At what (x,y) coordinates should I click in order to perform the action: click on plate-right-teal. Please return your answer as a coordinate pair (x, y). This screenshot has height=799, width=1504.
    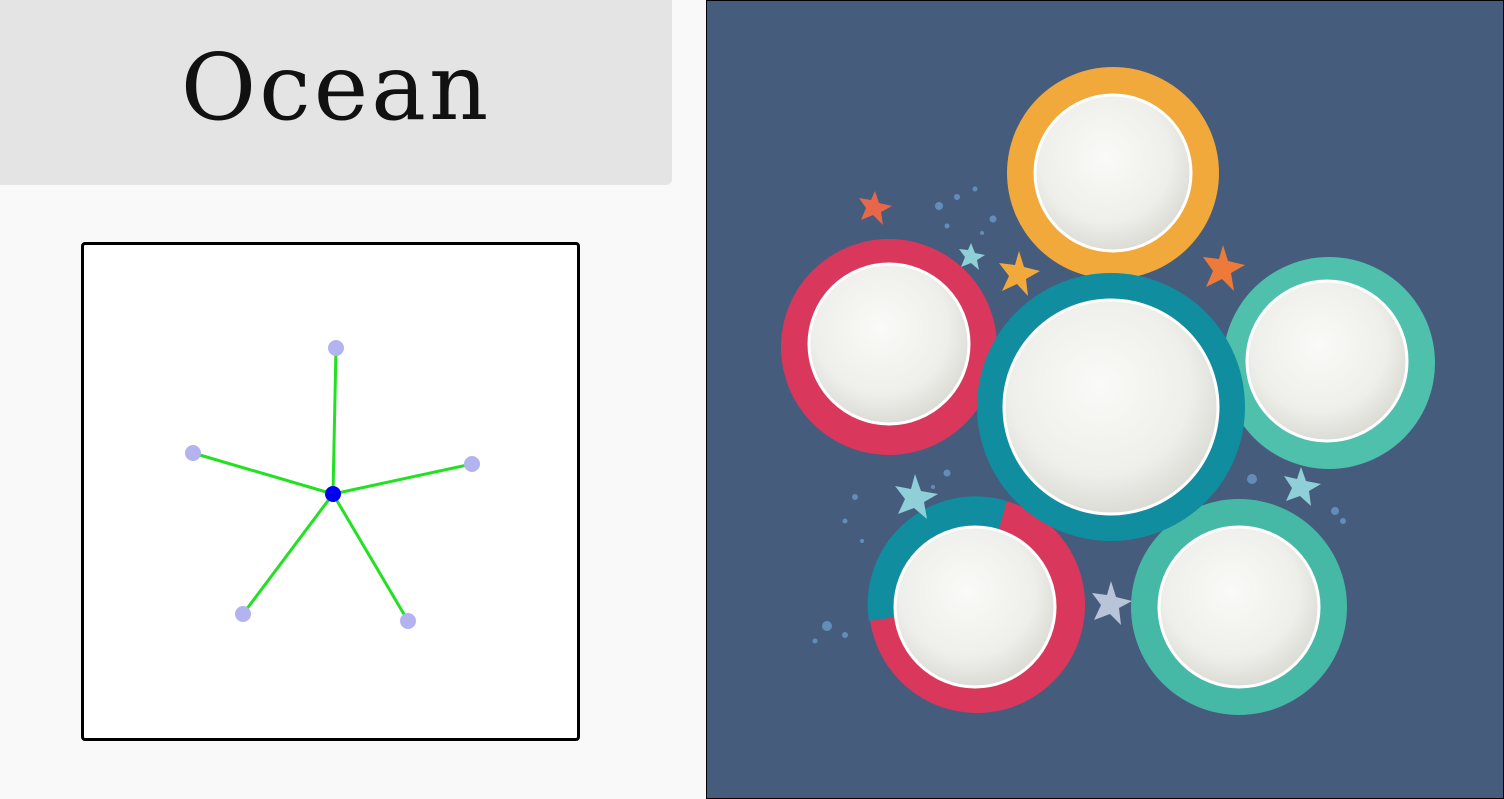
    Looking at the image, I should click on (1329, 363).